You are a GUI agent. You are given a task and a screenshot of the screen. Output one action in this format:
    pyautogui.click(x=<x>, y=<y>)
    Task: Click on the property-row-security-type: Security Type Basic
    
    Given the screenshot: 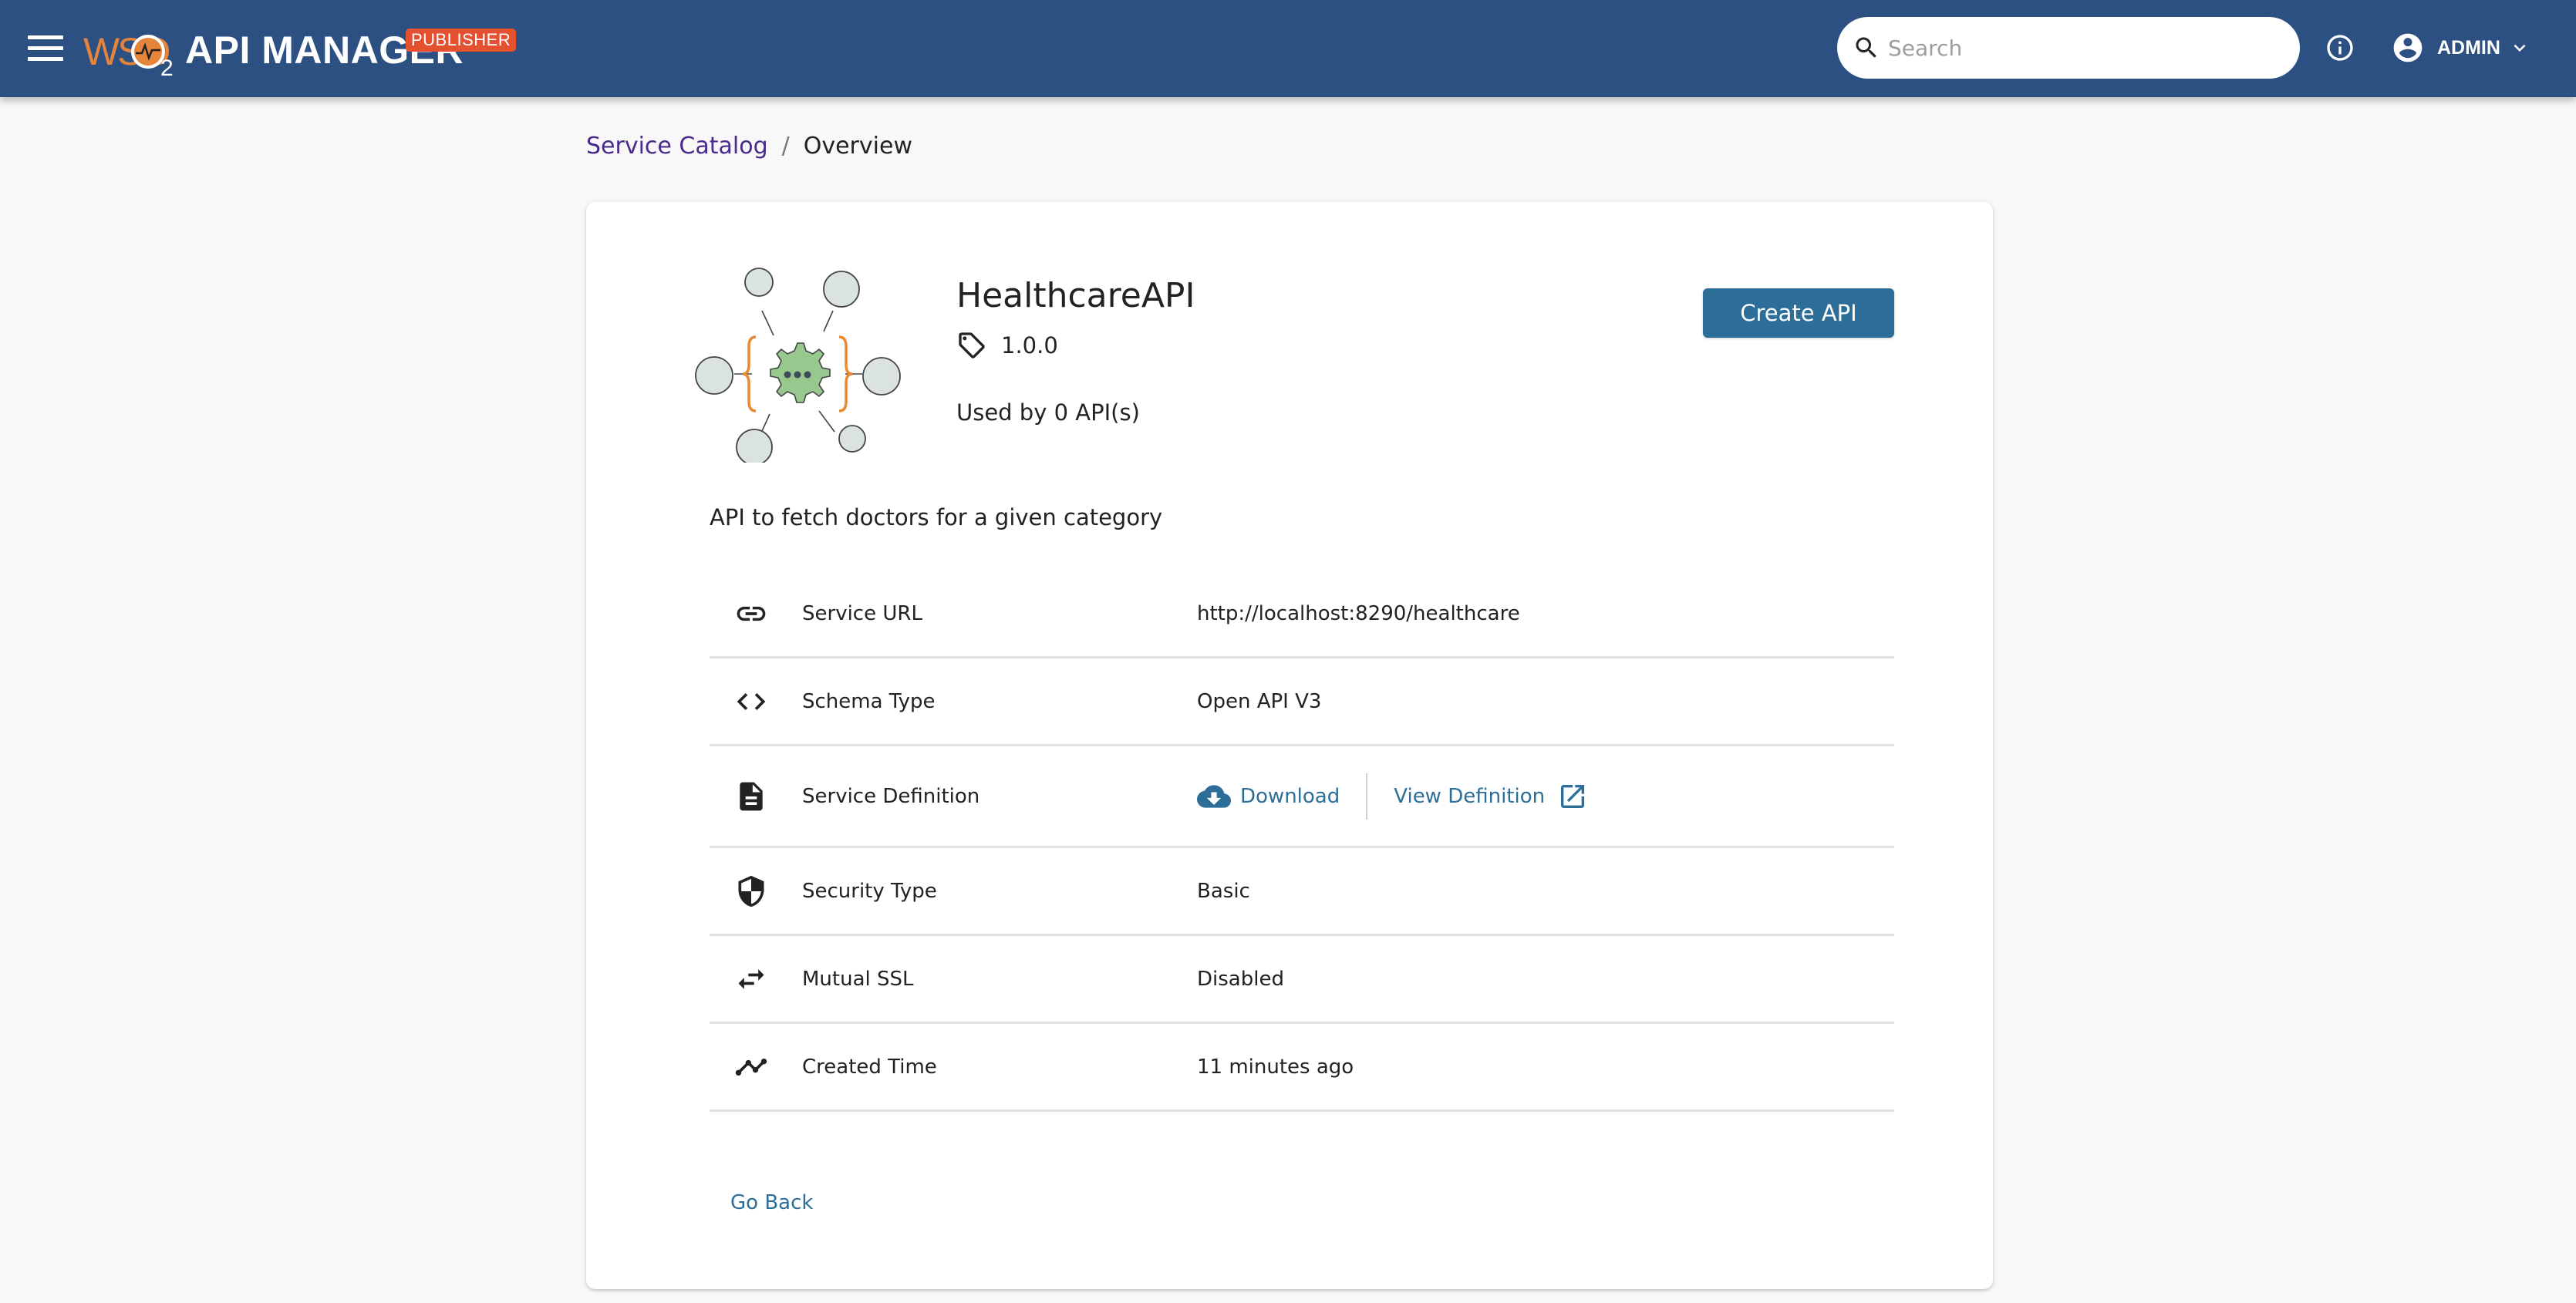 What is the action you would take?
    pyautogui.click(x=1302, y=892)
    